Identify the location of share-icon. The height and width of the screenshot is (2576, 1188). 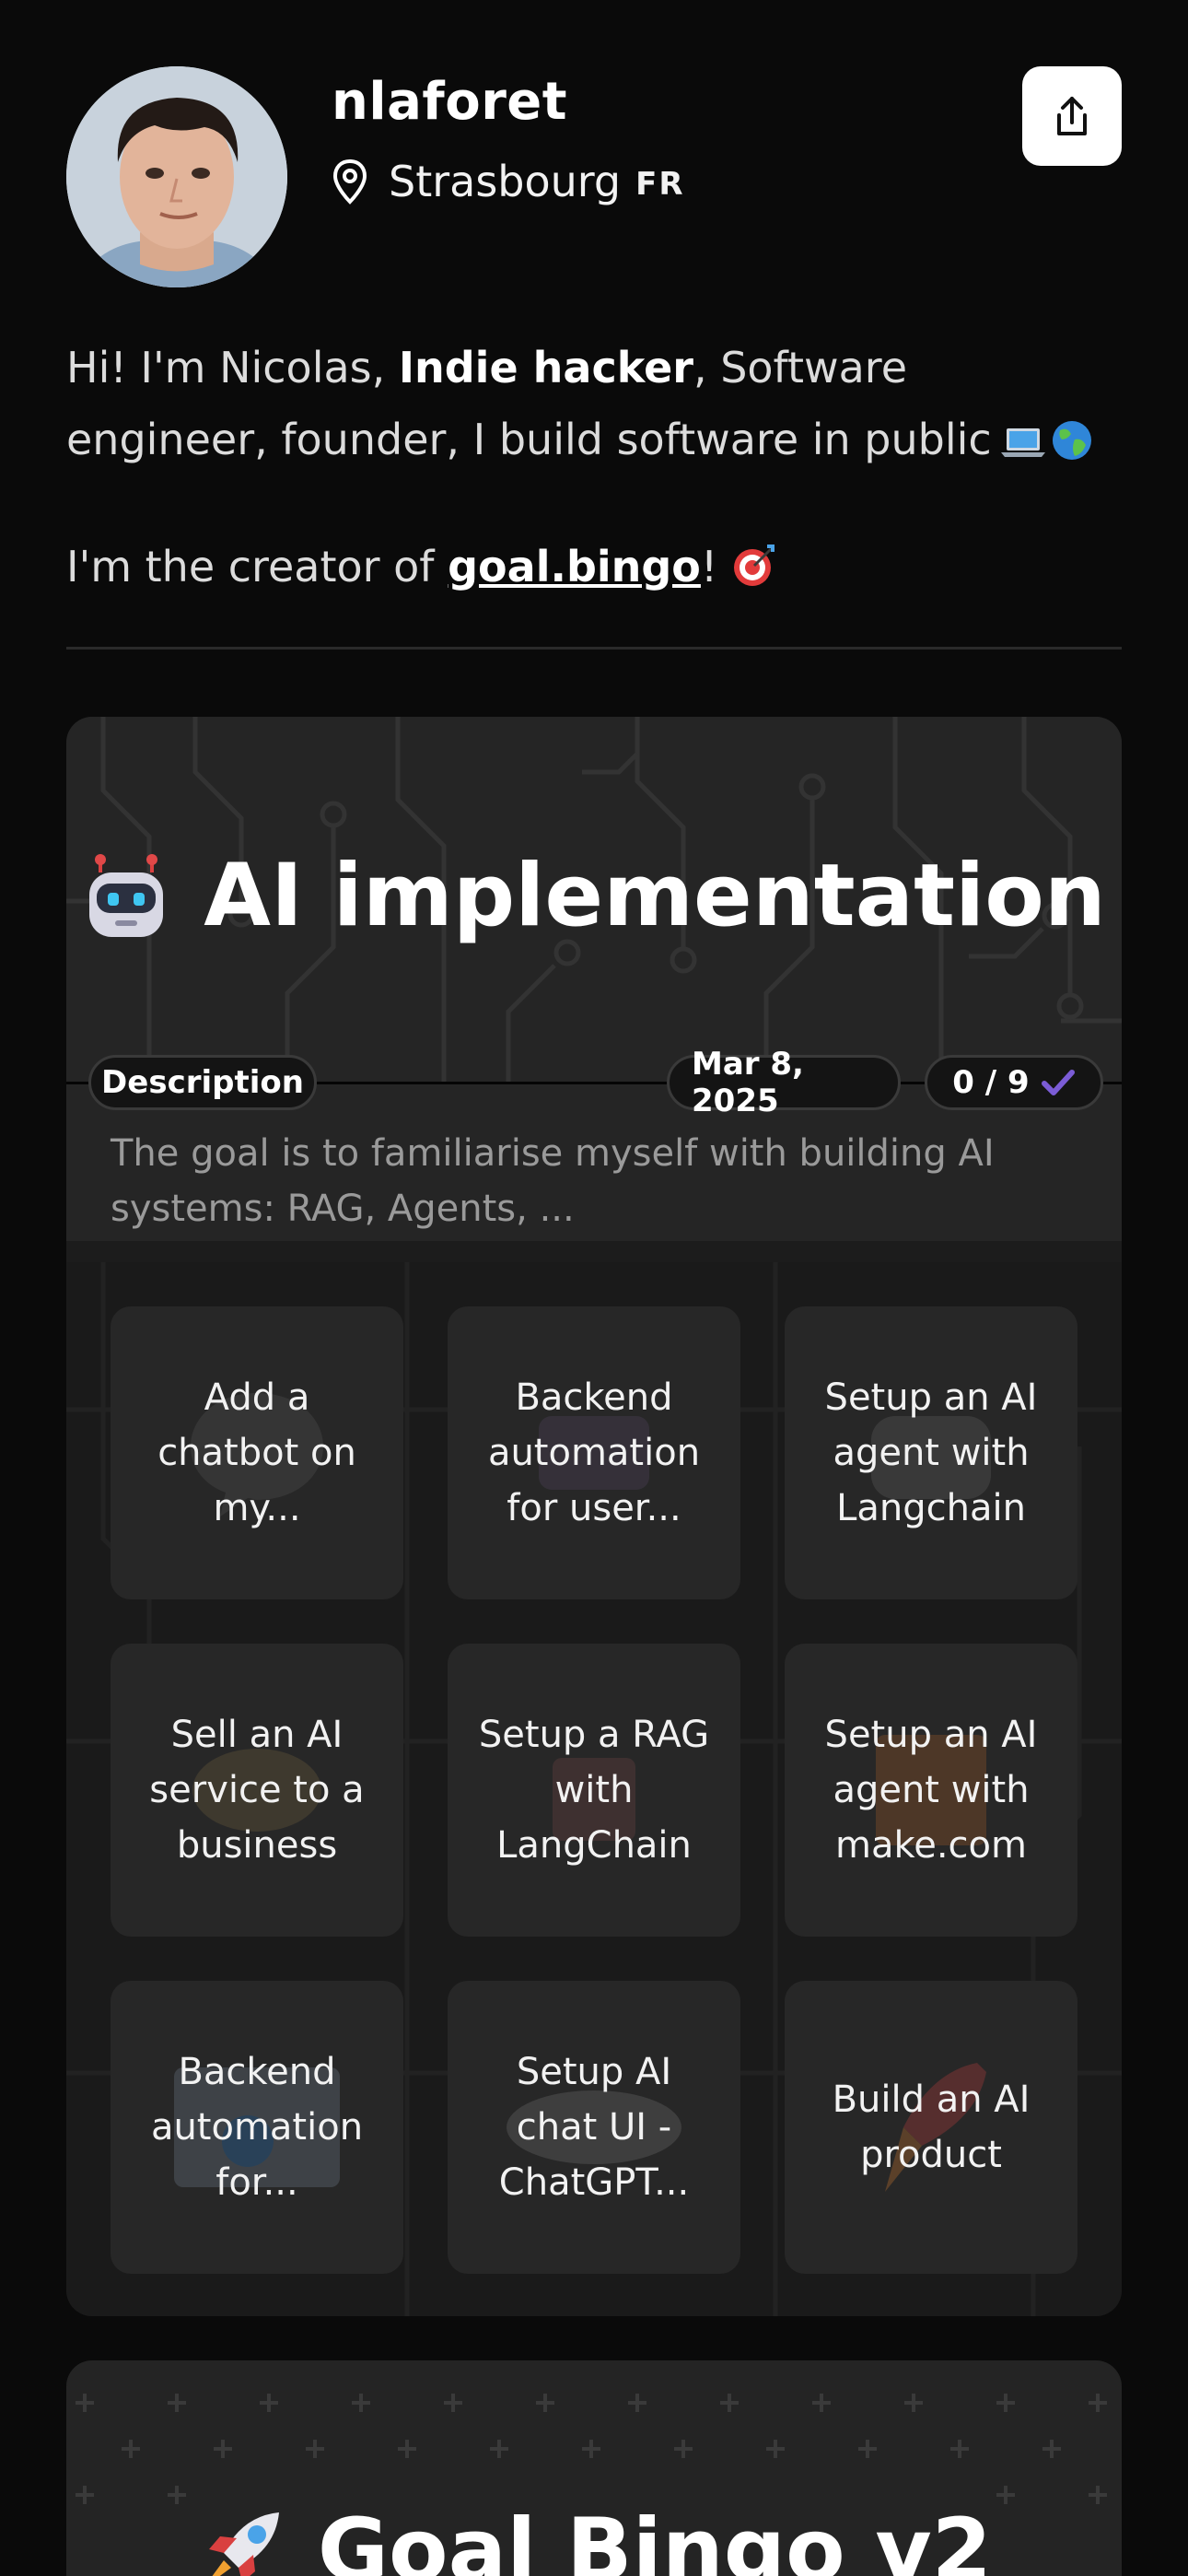
(1072, 116).